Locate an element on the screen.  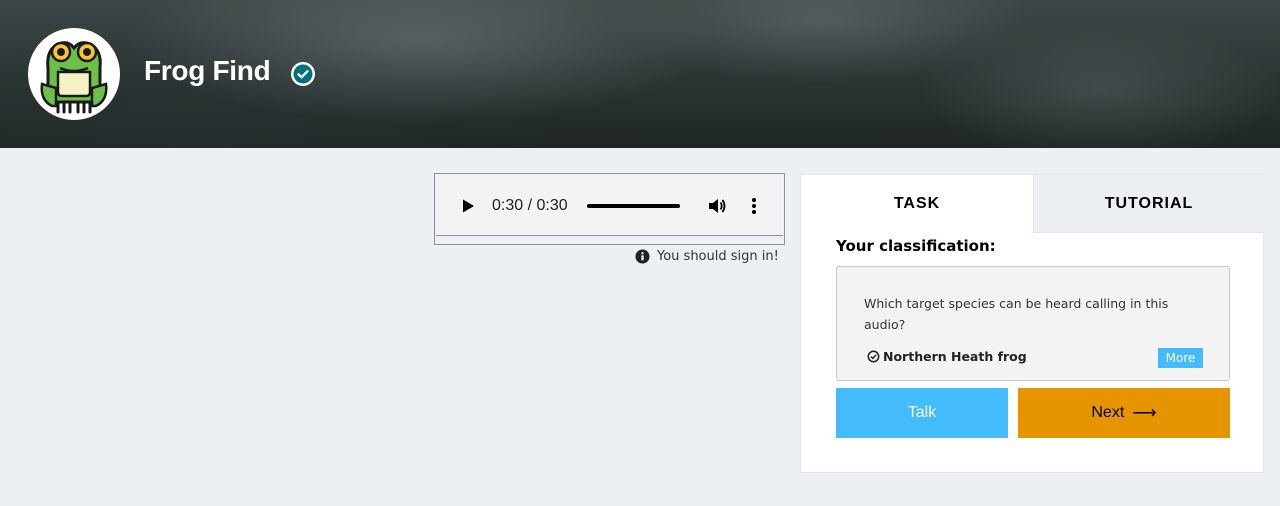
project-title: Frog Find is located at coordinates (207, 71).